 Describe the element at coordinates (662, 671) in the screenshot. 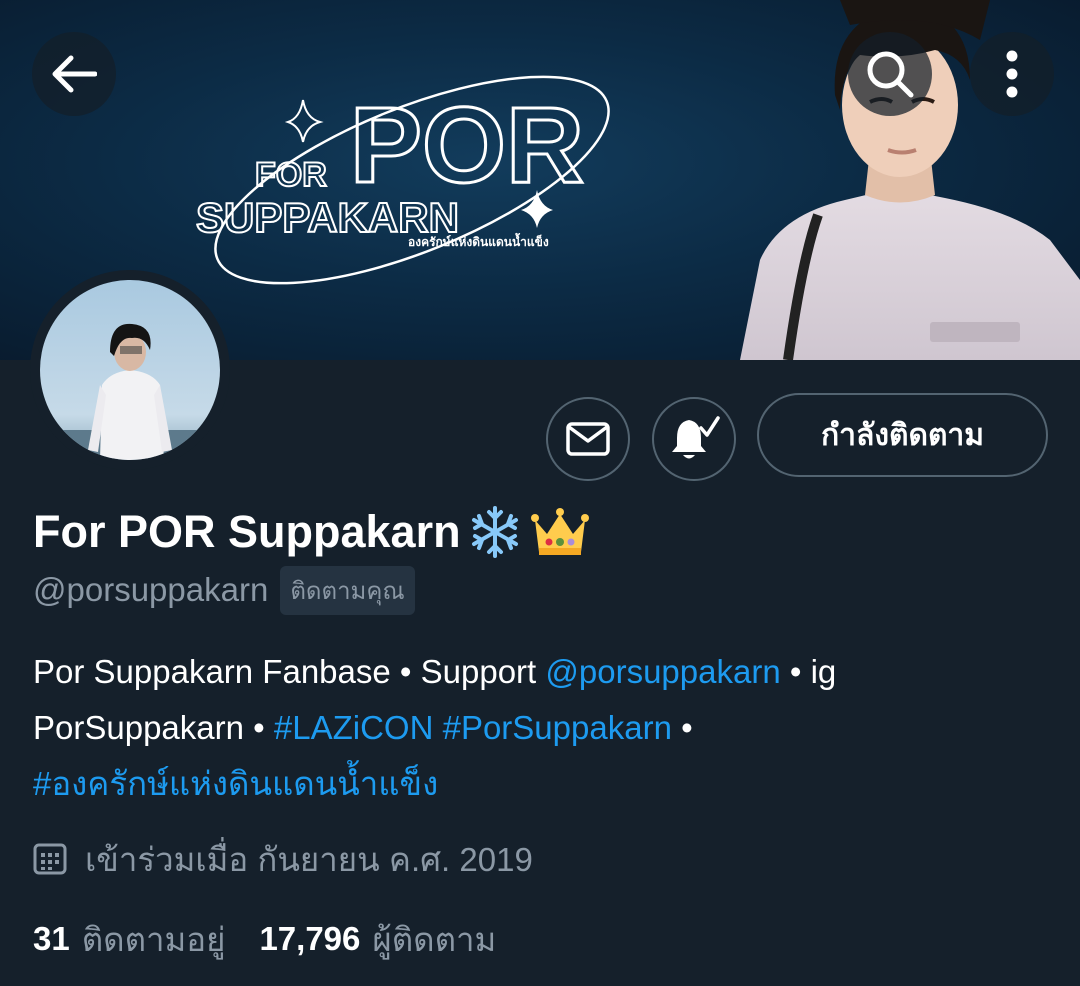

I see `bio-mention-link: @porsuppakarn` at that location.